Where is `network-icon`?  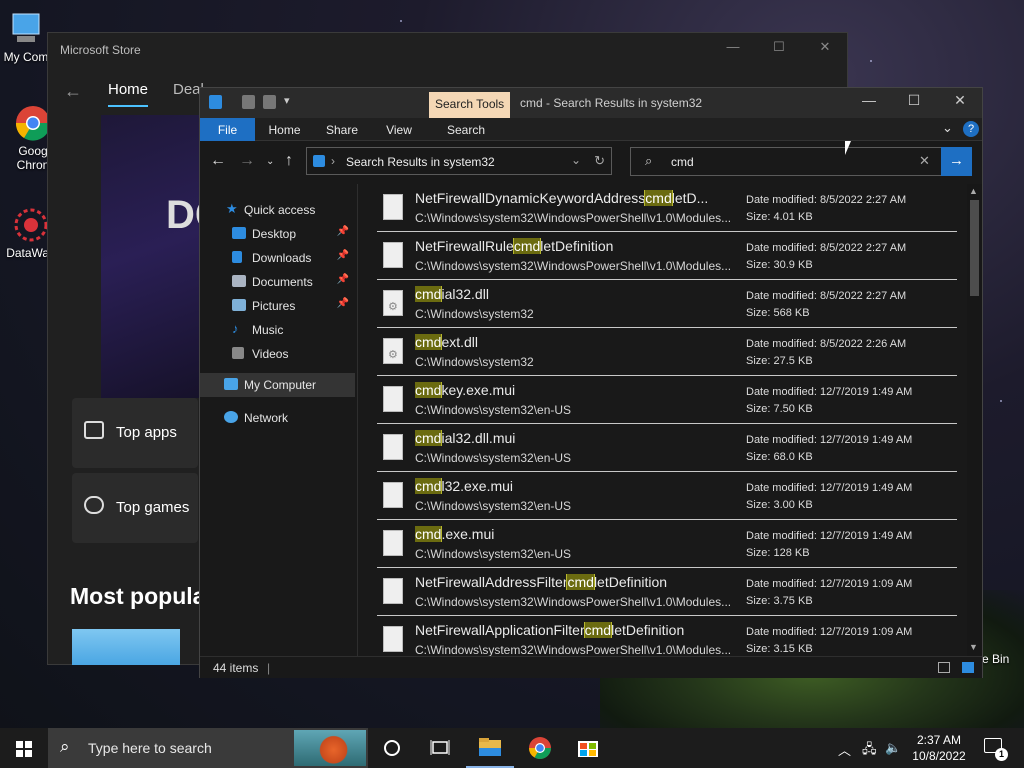
network-icon is located at coordinates (231, 417).